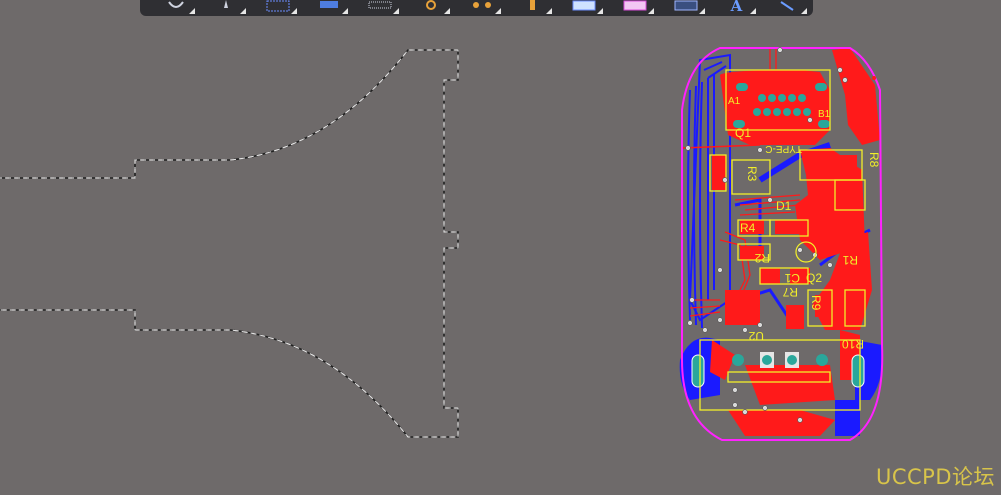 This screenshot has width=1001, height=495. Describe the element at coordinates (853, 344) in the screenshot. I see `label-r10: R10` at that location.